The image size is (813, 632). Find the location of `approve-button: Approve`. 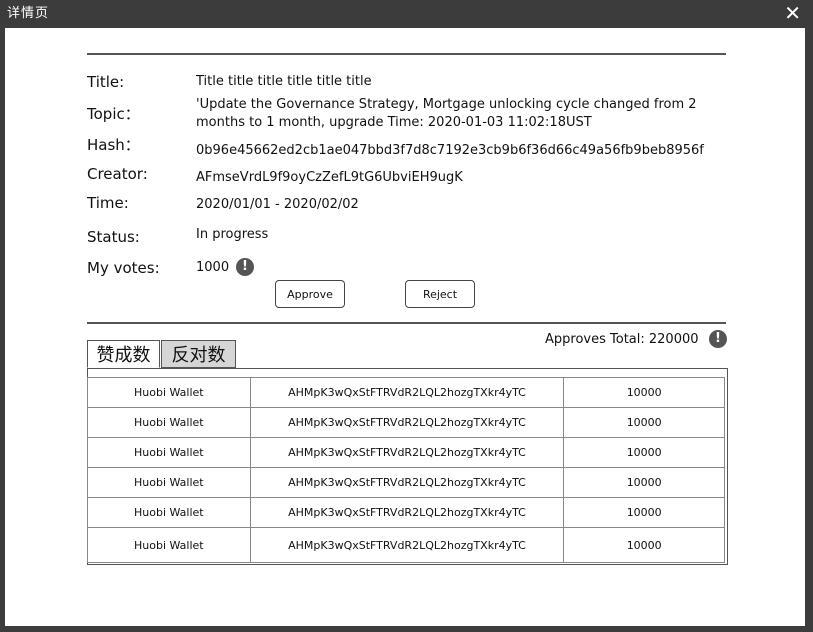

approve-button: Approve is located at coordinates (310, 294).